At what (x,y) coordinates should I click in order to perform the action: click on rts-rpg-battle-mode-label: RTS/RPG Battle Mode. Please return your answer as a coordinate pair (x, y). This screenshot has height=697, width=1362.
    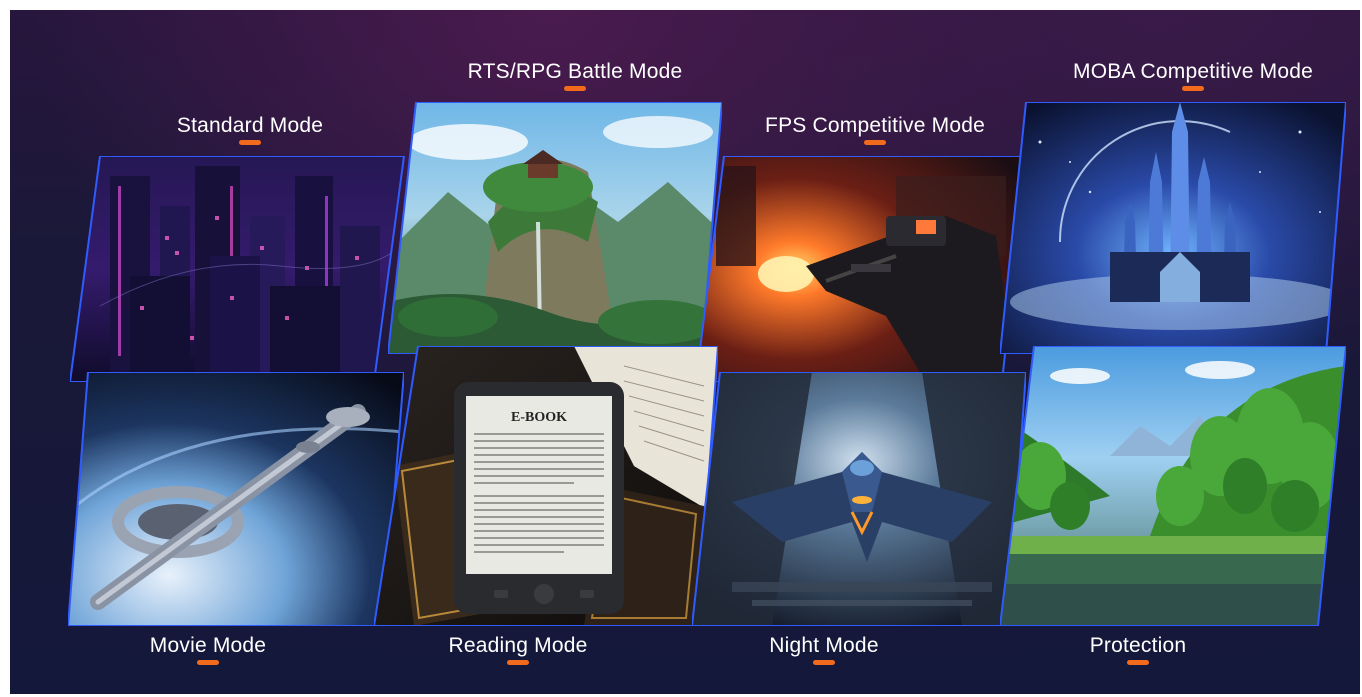
    Looking at the image, I should click on (575, 71).